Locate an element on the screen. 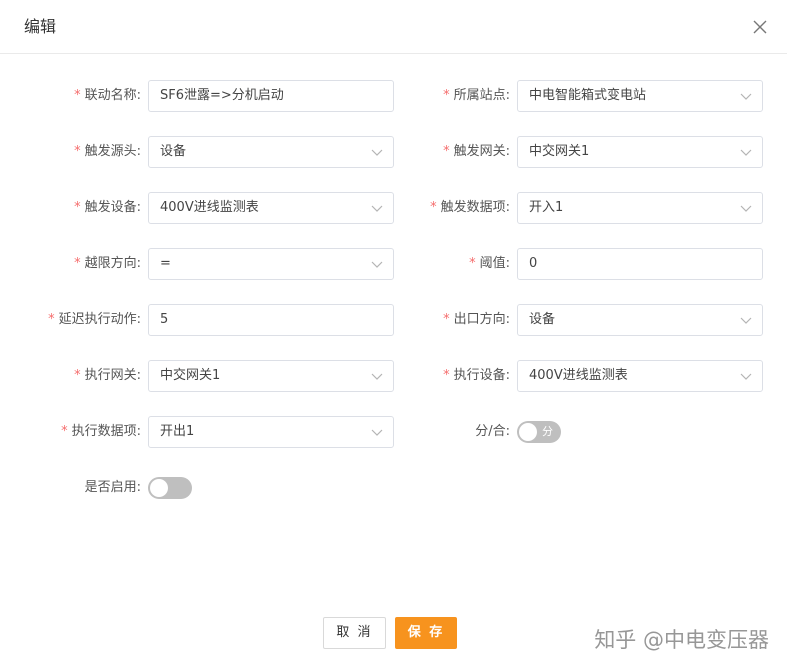 The image size is (787, 671). form-row-1-right-label: * 所属站点: is located at coordinates (476, 96).